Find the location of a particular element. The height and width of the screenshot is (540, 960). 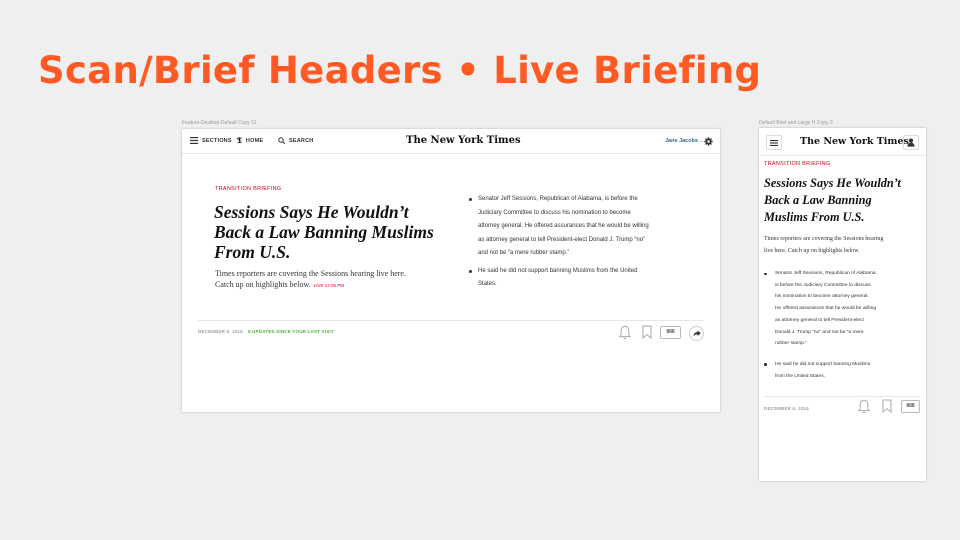

bullet-line: and not be “a mere rubber stamp.” is located at coordinates (524, 253).